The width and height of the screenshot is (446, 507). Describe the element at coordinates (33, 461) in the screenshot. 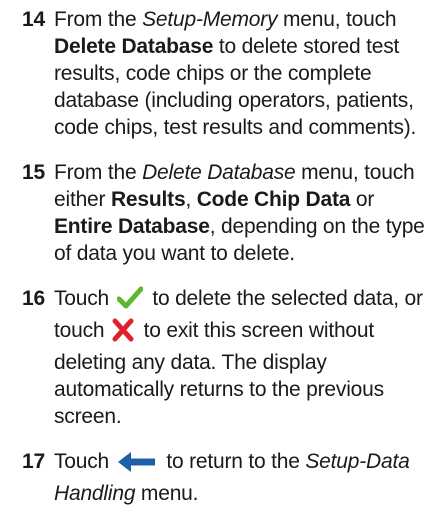

I see `step-number: 17` at that location.